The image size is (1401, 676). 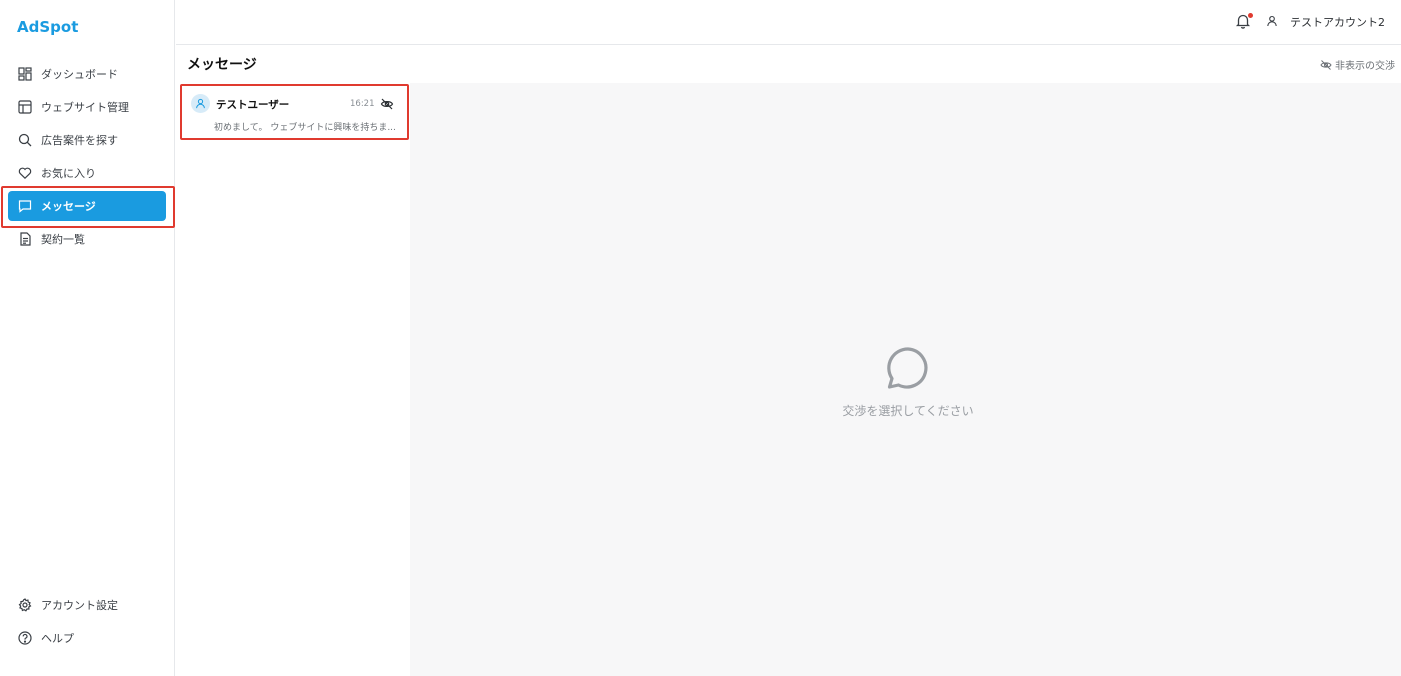 I want to click on sidebar-item-website-management: ウェブサイト管理, so click(x=87, y=107).